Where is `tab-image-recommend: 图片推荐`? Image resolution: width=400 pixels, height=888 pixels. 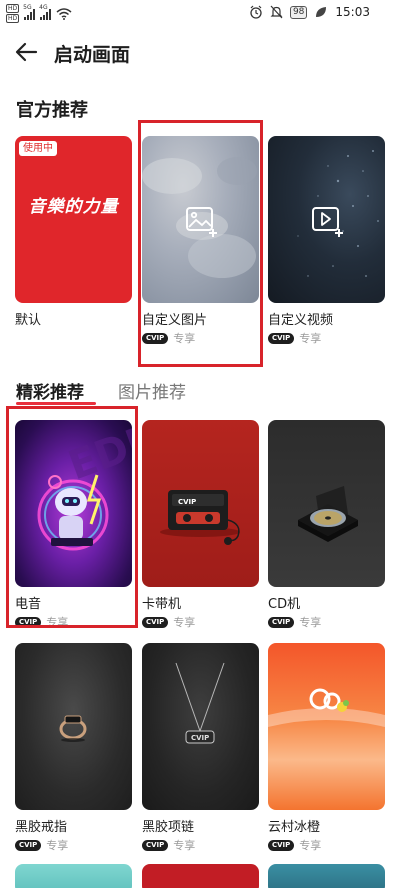 tab-image-recommend: 图片推荐 is located at coordinates (152, 390).